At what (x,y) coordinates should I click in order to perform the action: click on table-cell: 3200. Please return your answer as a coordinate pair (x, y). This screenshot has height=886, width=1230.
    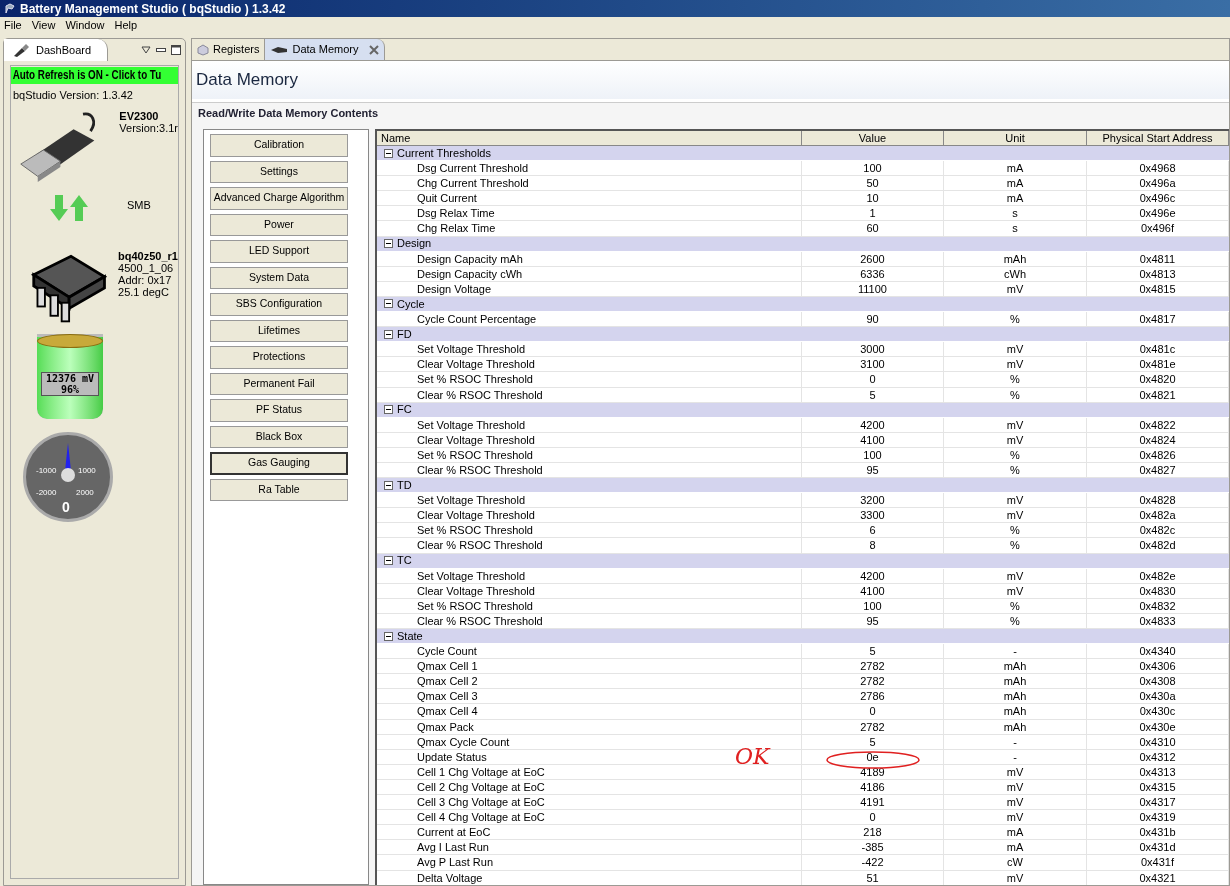
    Looking at the image, I should click on (873, 500).